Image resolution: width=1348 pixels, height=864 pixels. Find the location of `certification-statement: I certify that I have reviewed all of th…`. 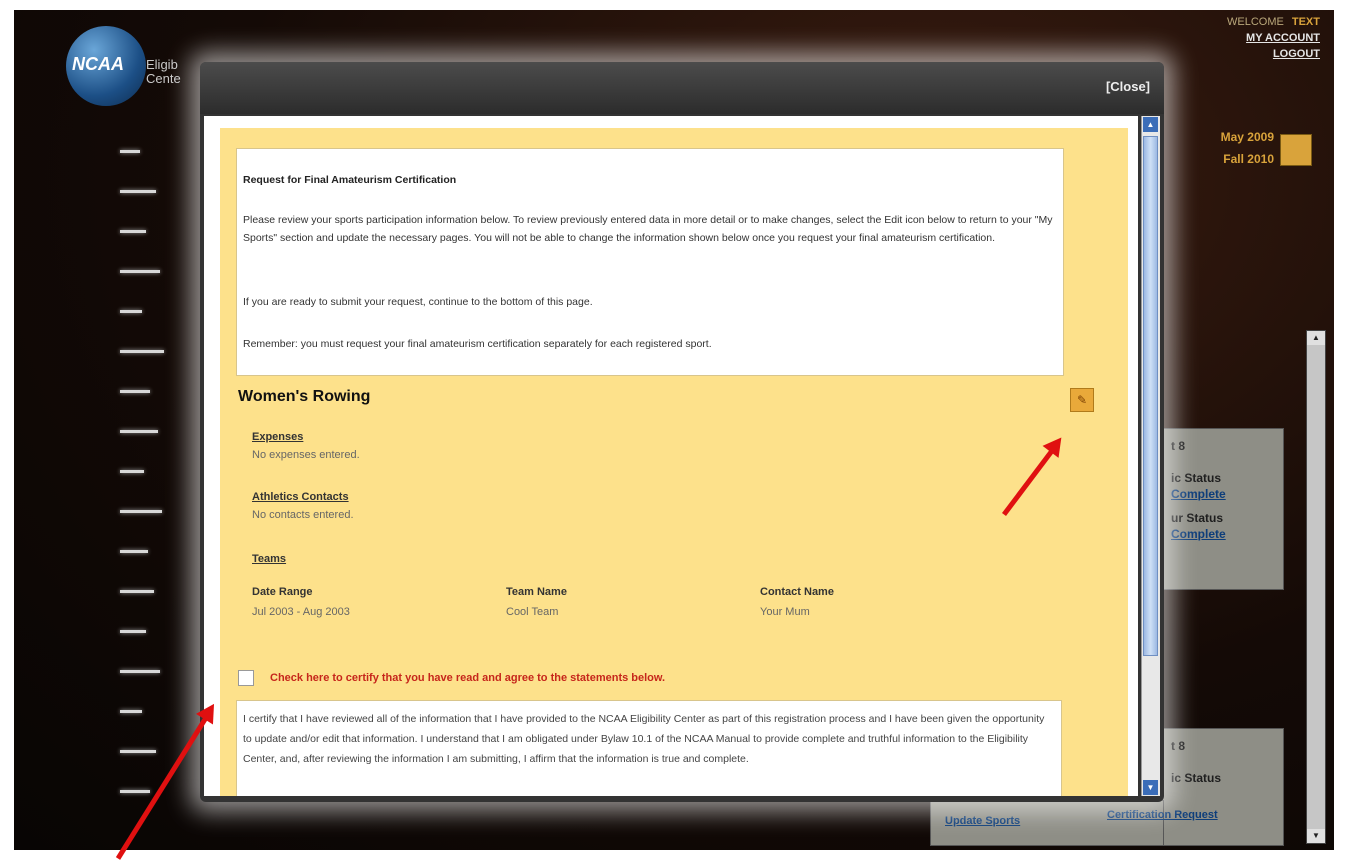

certification-statement: I certify that I have reviewed all of th… is located at coordinates (649, 748).